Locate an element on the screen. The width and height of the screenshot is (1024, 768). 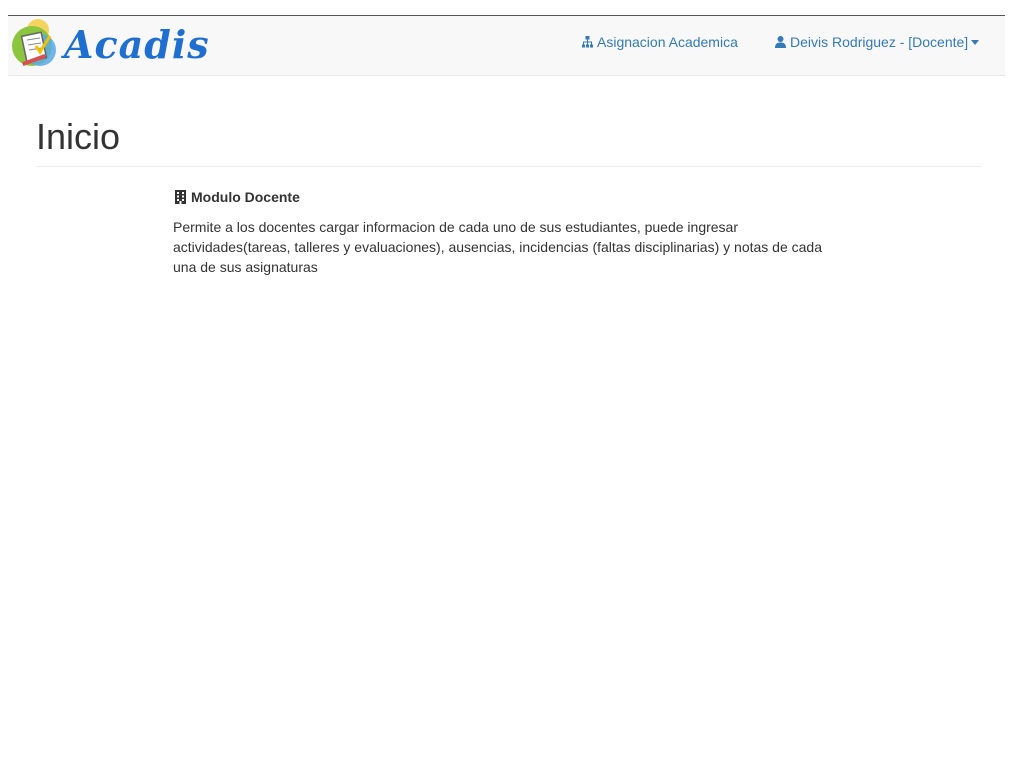
user-menu-dropdown: Deivis Rodriguez - [Docente] is located at coordinates (877, 42).